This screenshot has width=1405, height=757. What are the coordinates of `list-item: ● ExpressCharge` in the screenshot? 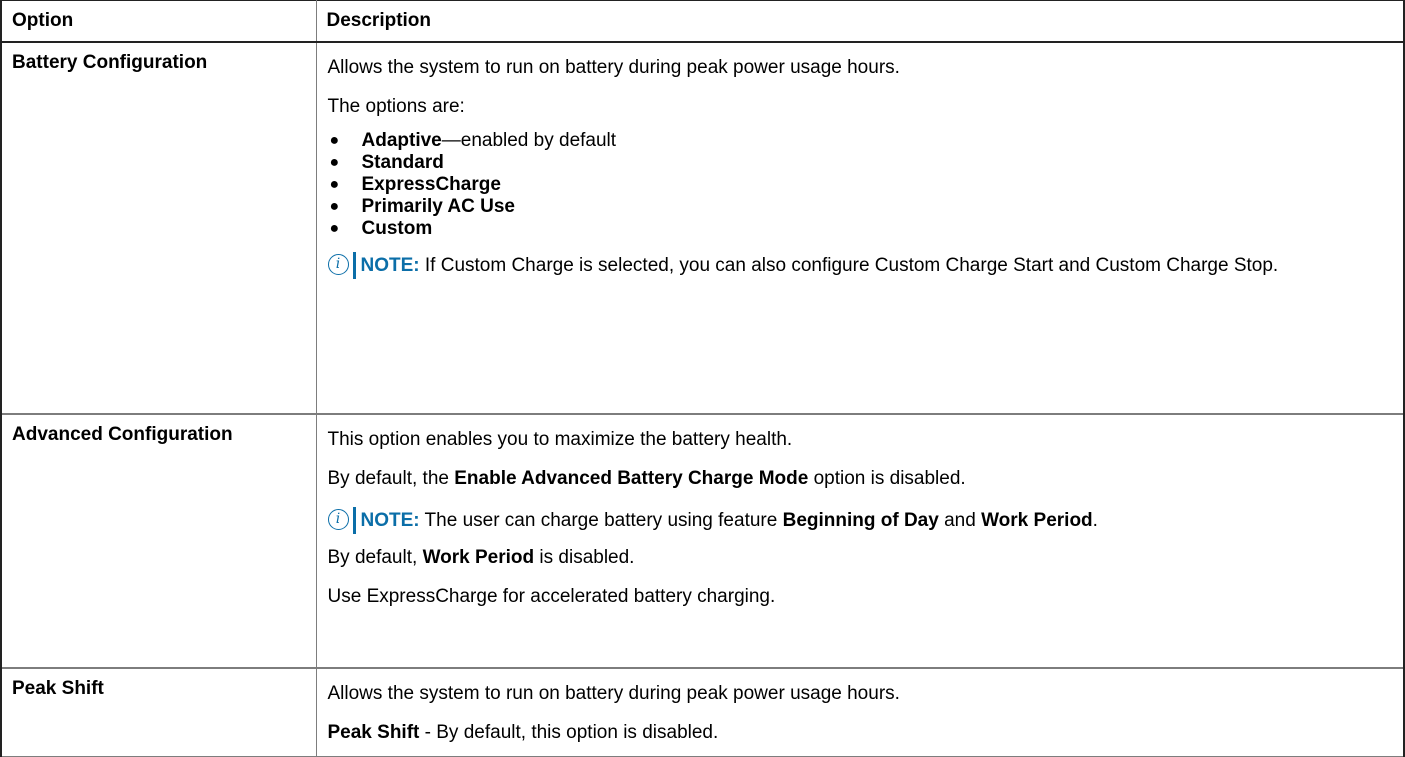 It's located at (415, 184).